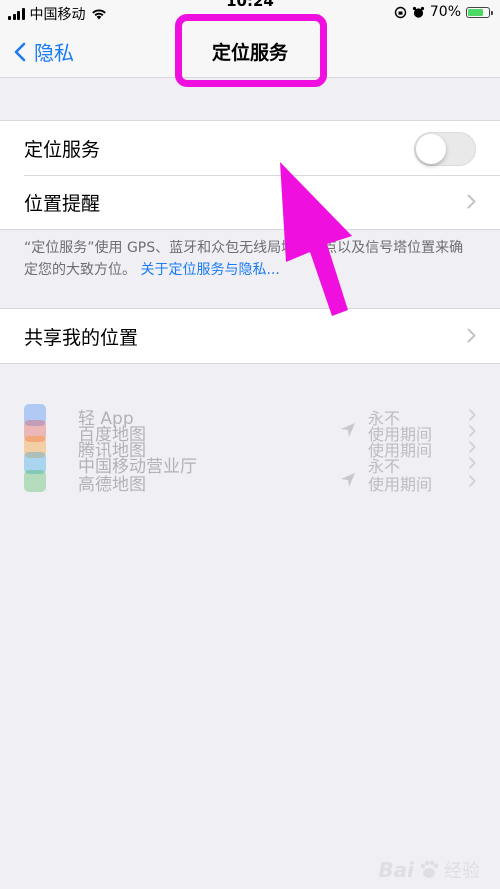 This screenshot has height=889, width=500. Describe the element at coordinates (396, 870) in the screenshot. I see `watermark-brand: Bai` at that location.